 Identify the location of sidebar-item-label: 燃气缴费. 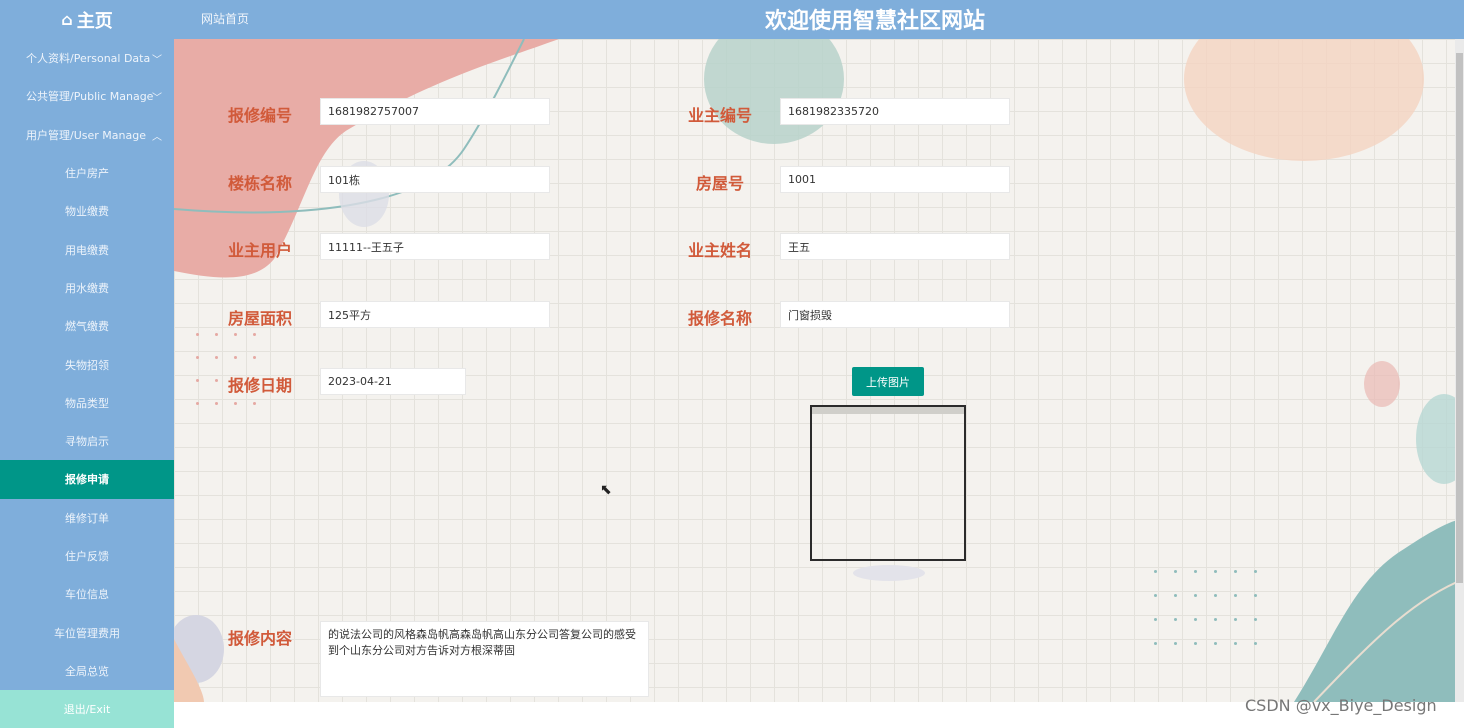
(87, 327).